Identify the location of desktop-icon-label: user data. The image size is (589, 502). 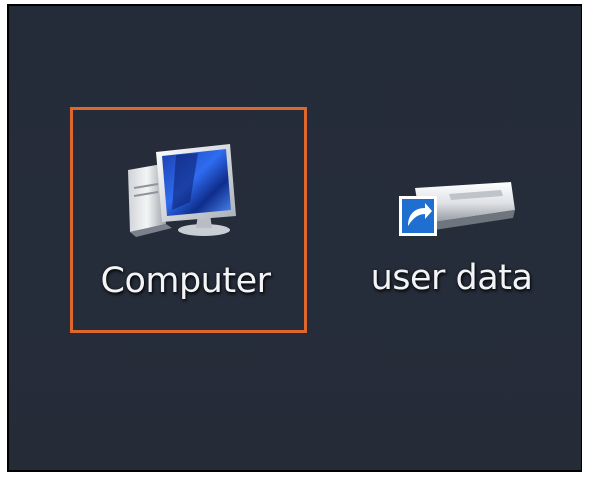
(451, 278).